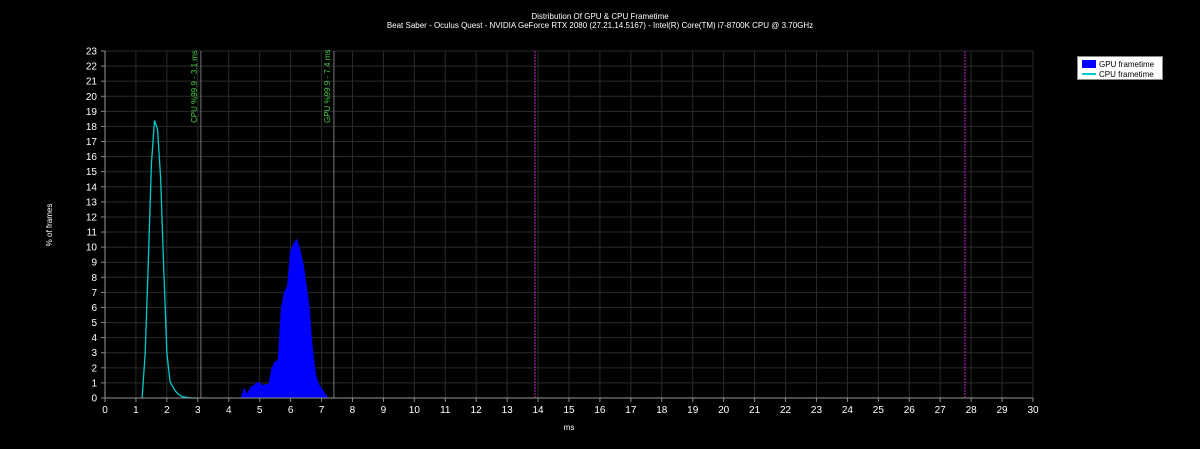 This screenshot has height=449, width=1200. I want to click on legend-item-cpu: CPU frametime, so click(1118, 74).